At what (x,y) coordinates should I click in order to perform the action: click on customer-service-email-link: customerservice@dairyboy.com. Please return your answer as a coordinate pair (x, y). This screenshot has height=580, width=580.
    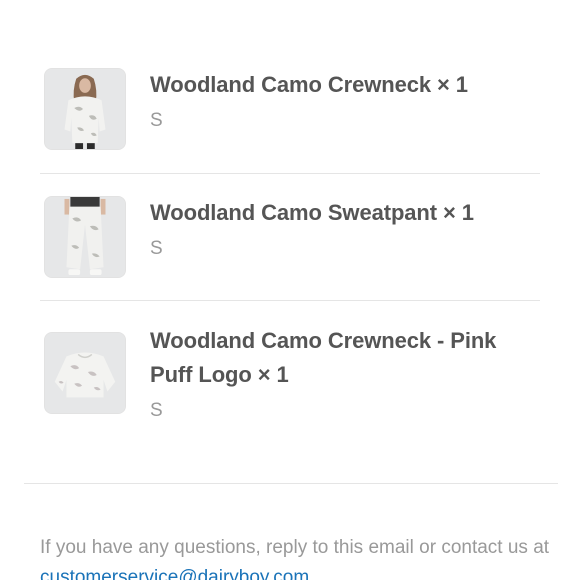
    Looking at the image, I should click on (174, 573).